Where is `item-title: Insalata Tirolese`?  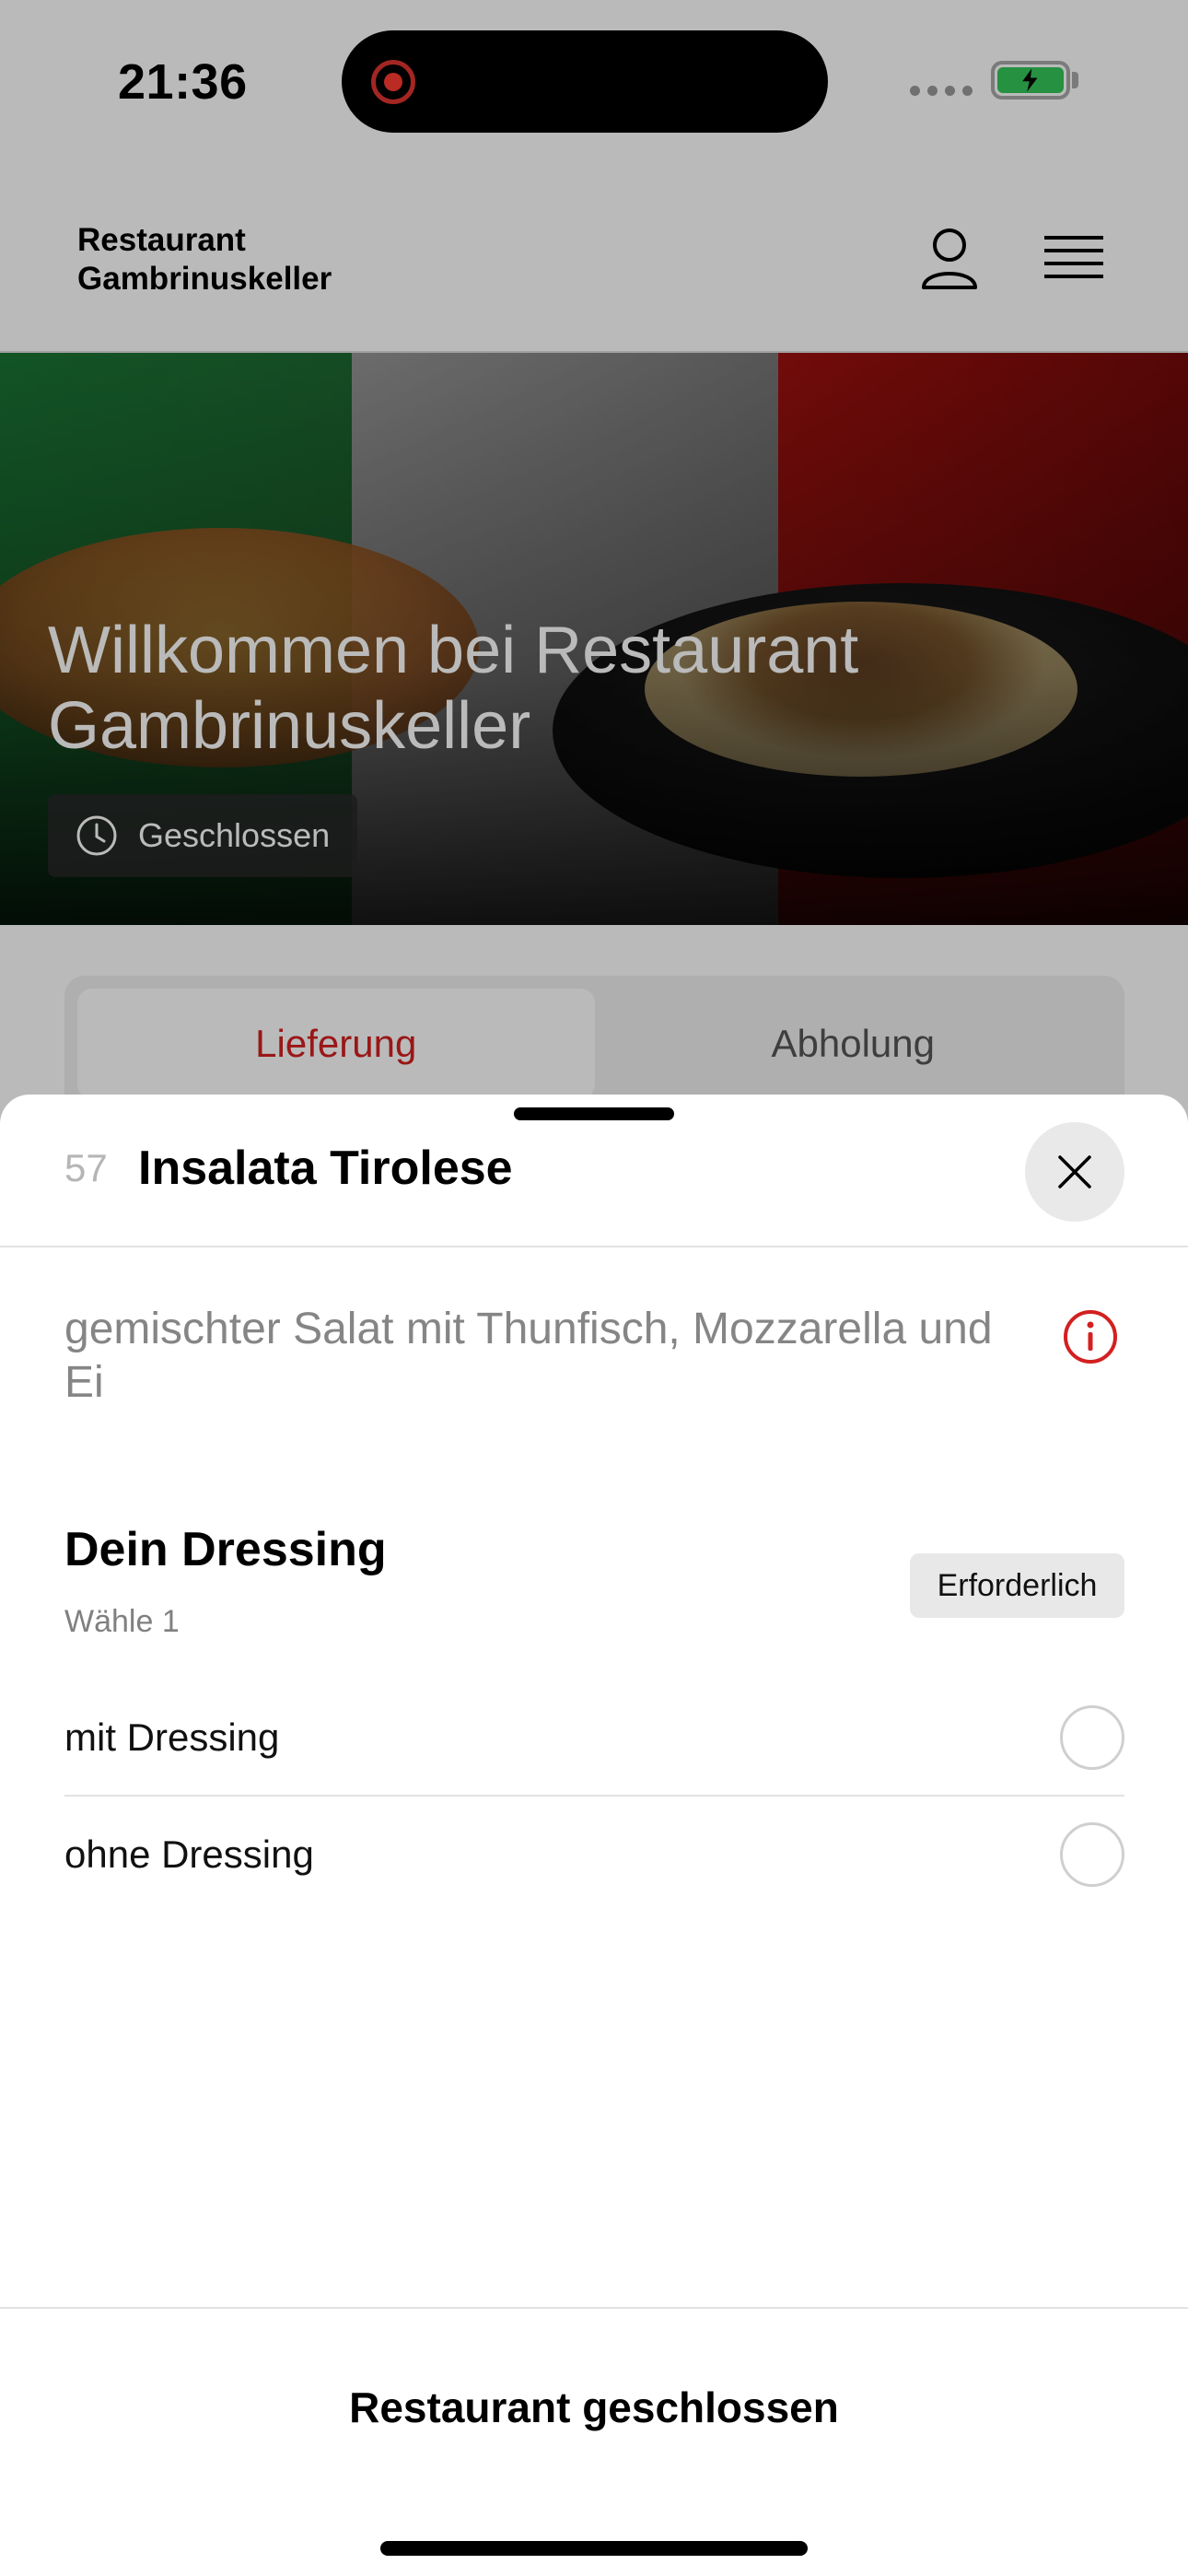 item-title: Insalata Tirolese is located at coordinates (325, 1168).